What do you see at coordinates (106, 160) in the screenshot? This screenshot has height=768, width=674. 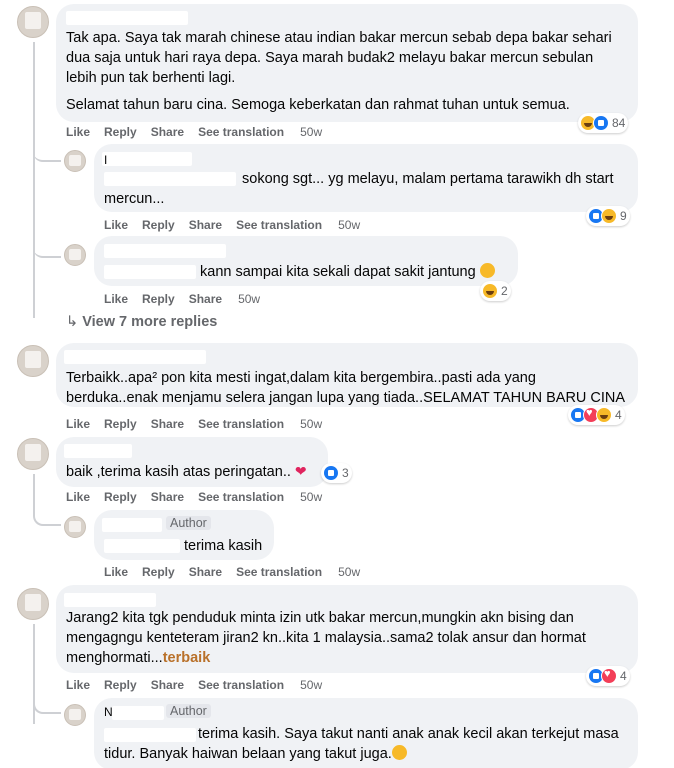 I see `reply-text: I` at bounding box center [106, 160].